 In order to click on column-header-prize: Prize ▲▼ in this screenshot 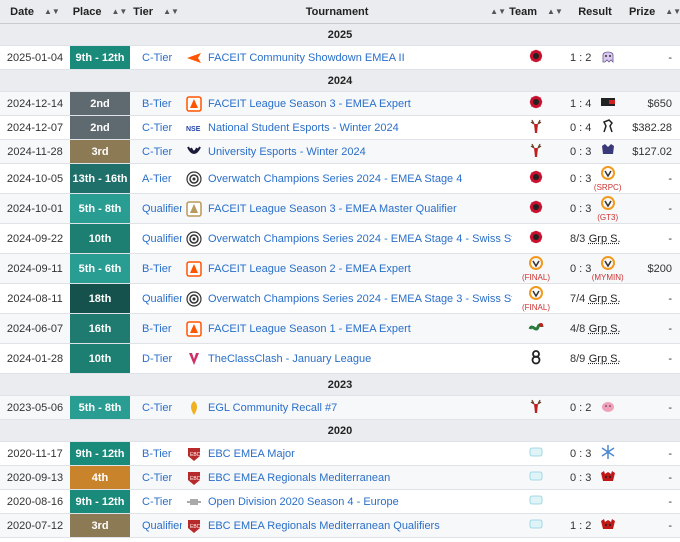, I will do `click(655, 12)`.